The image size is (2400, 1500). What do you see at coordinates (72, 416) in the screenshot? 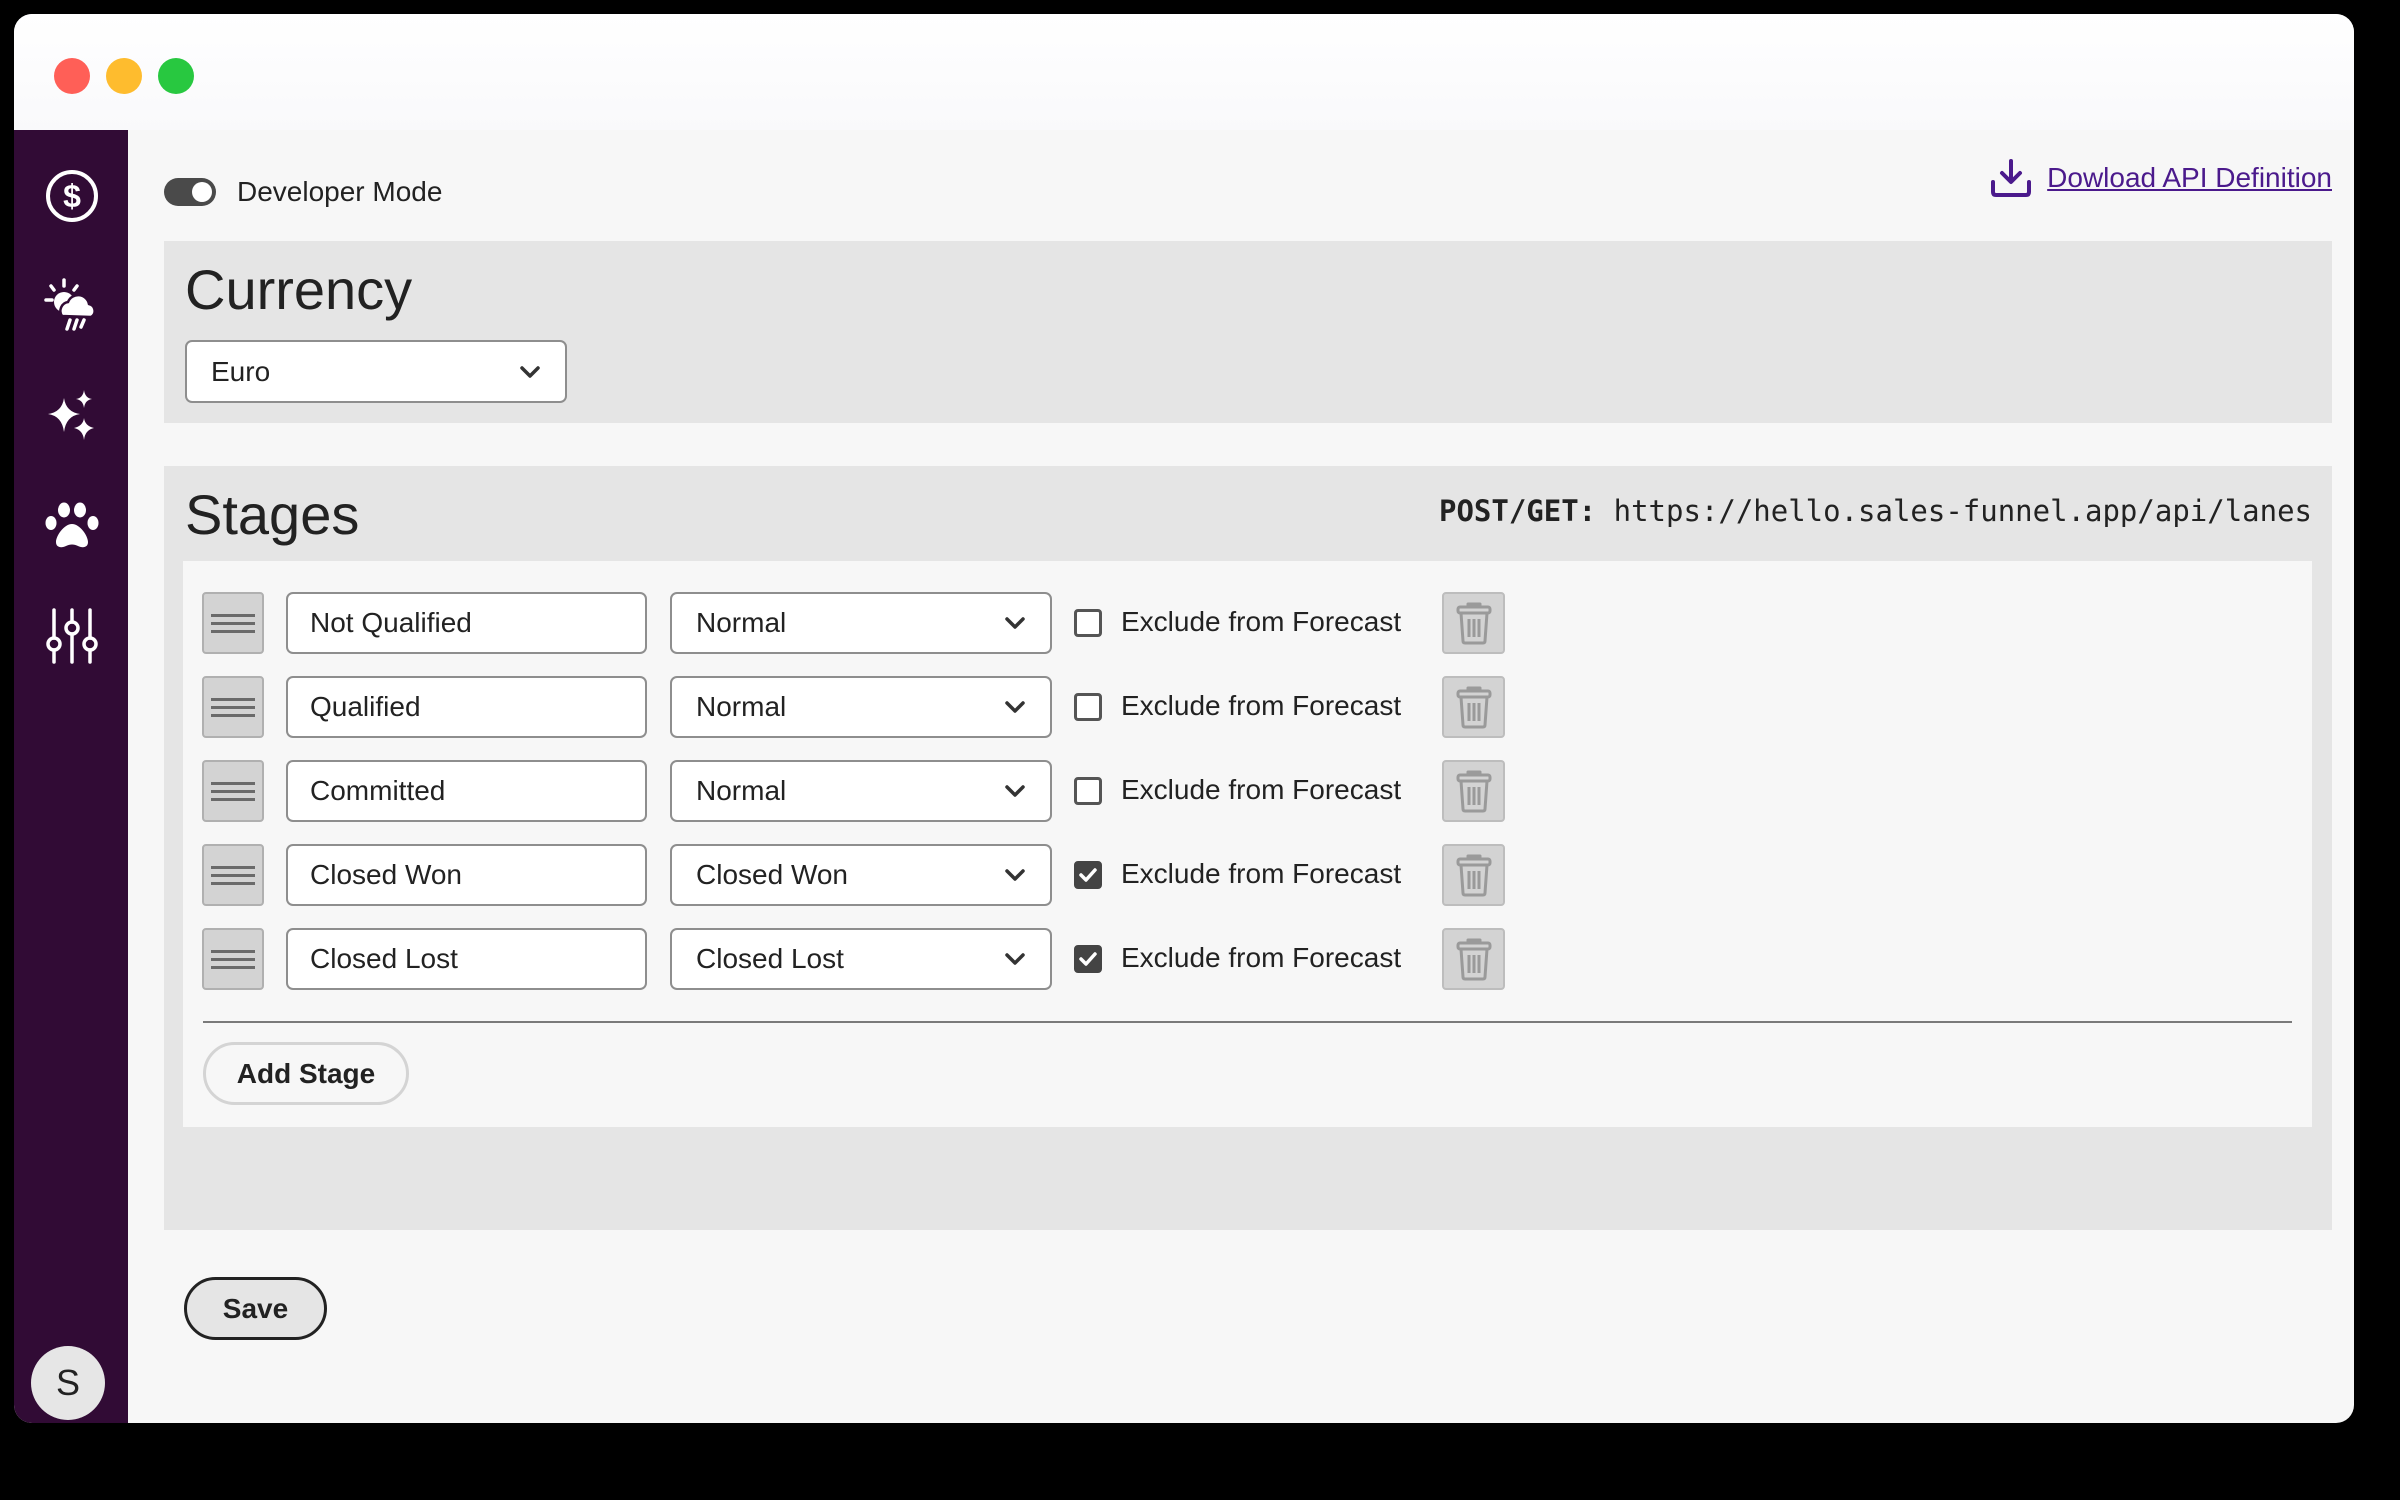
I see `sidebar-item-sparkles` at bounding box center [72, 416].